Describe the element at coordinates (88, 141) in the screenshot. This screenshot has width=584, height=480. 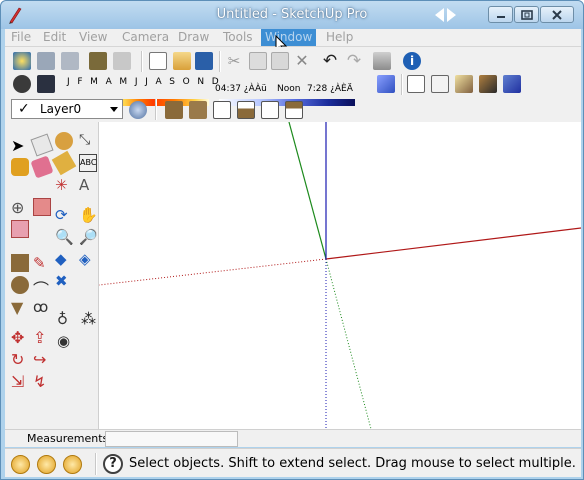
I see `dimension-icon: ⤡` at that location.